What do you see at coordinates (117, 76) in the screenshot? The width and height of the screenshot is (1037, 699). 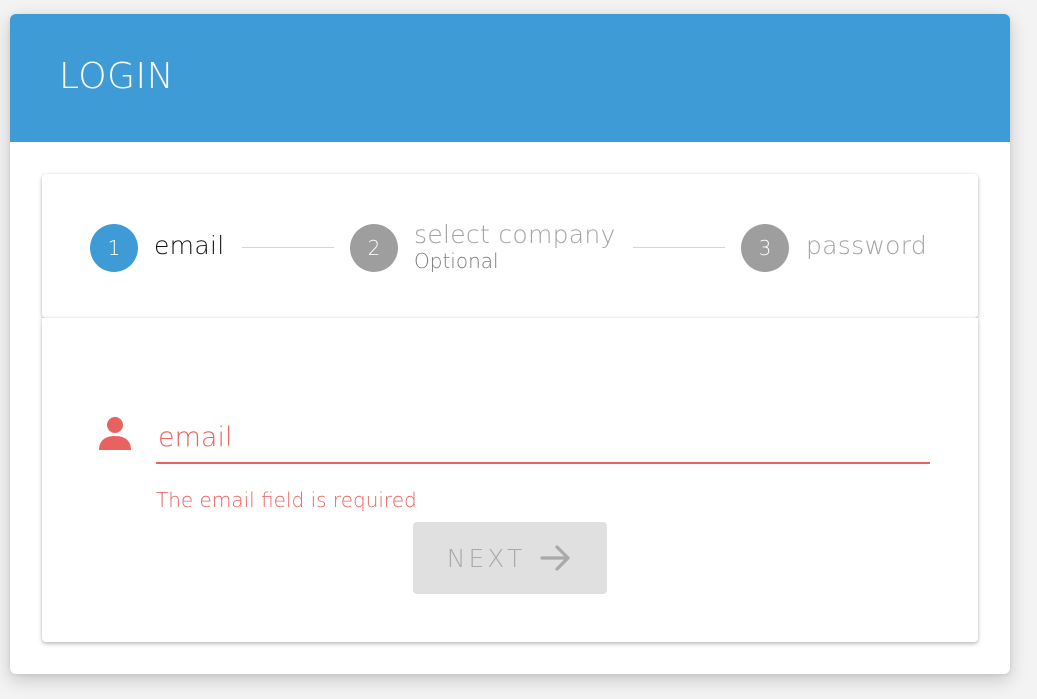 I see `page-title: LOGIN` at bounding box center [117, 76].